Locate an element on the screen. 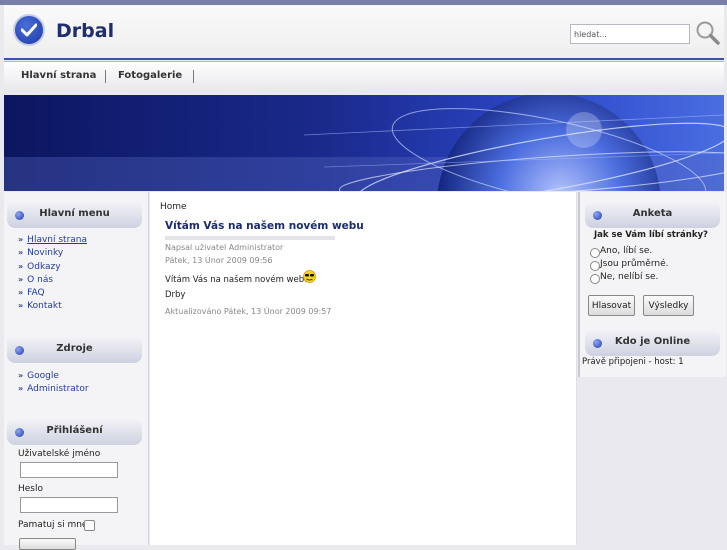 This screenshot has height=550, width=727. poll-question: Jak se Vám líbí stránky? is located at coordinates (651, 235).